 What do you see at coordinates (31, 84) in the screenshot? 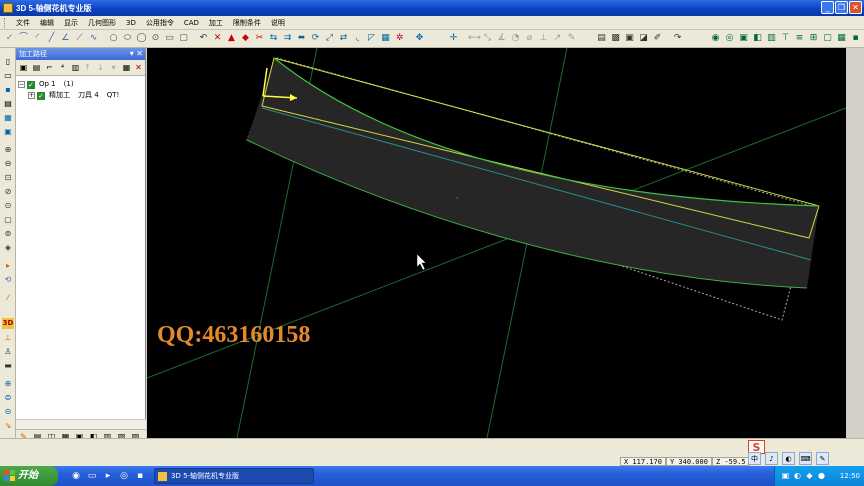
I see `op-check-icon: ✓` at bounding box center [31, 84].